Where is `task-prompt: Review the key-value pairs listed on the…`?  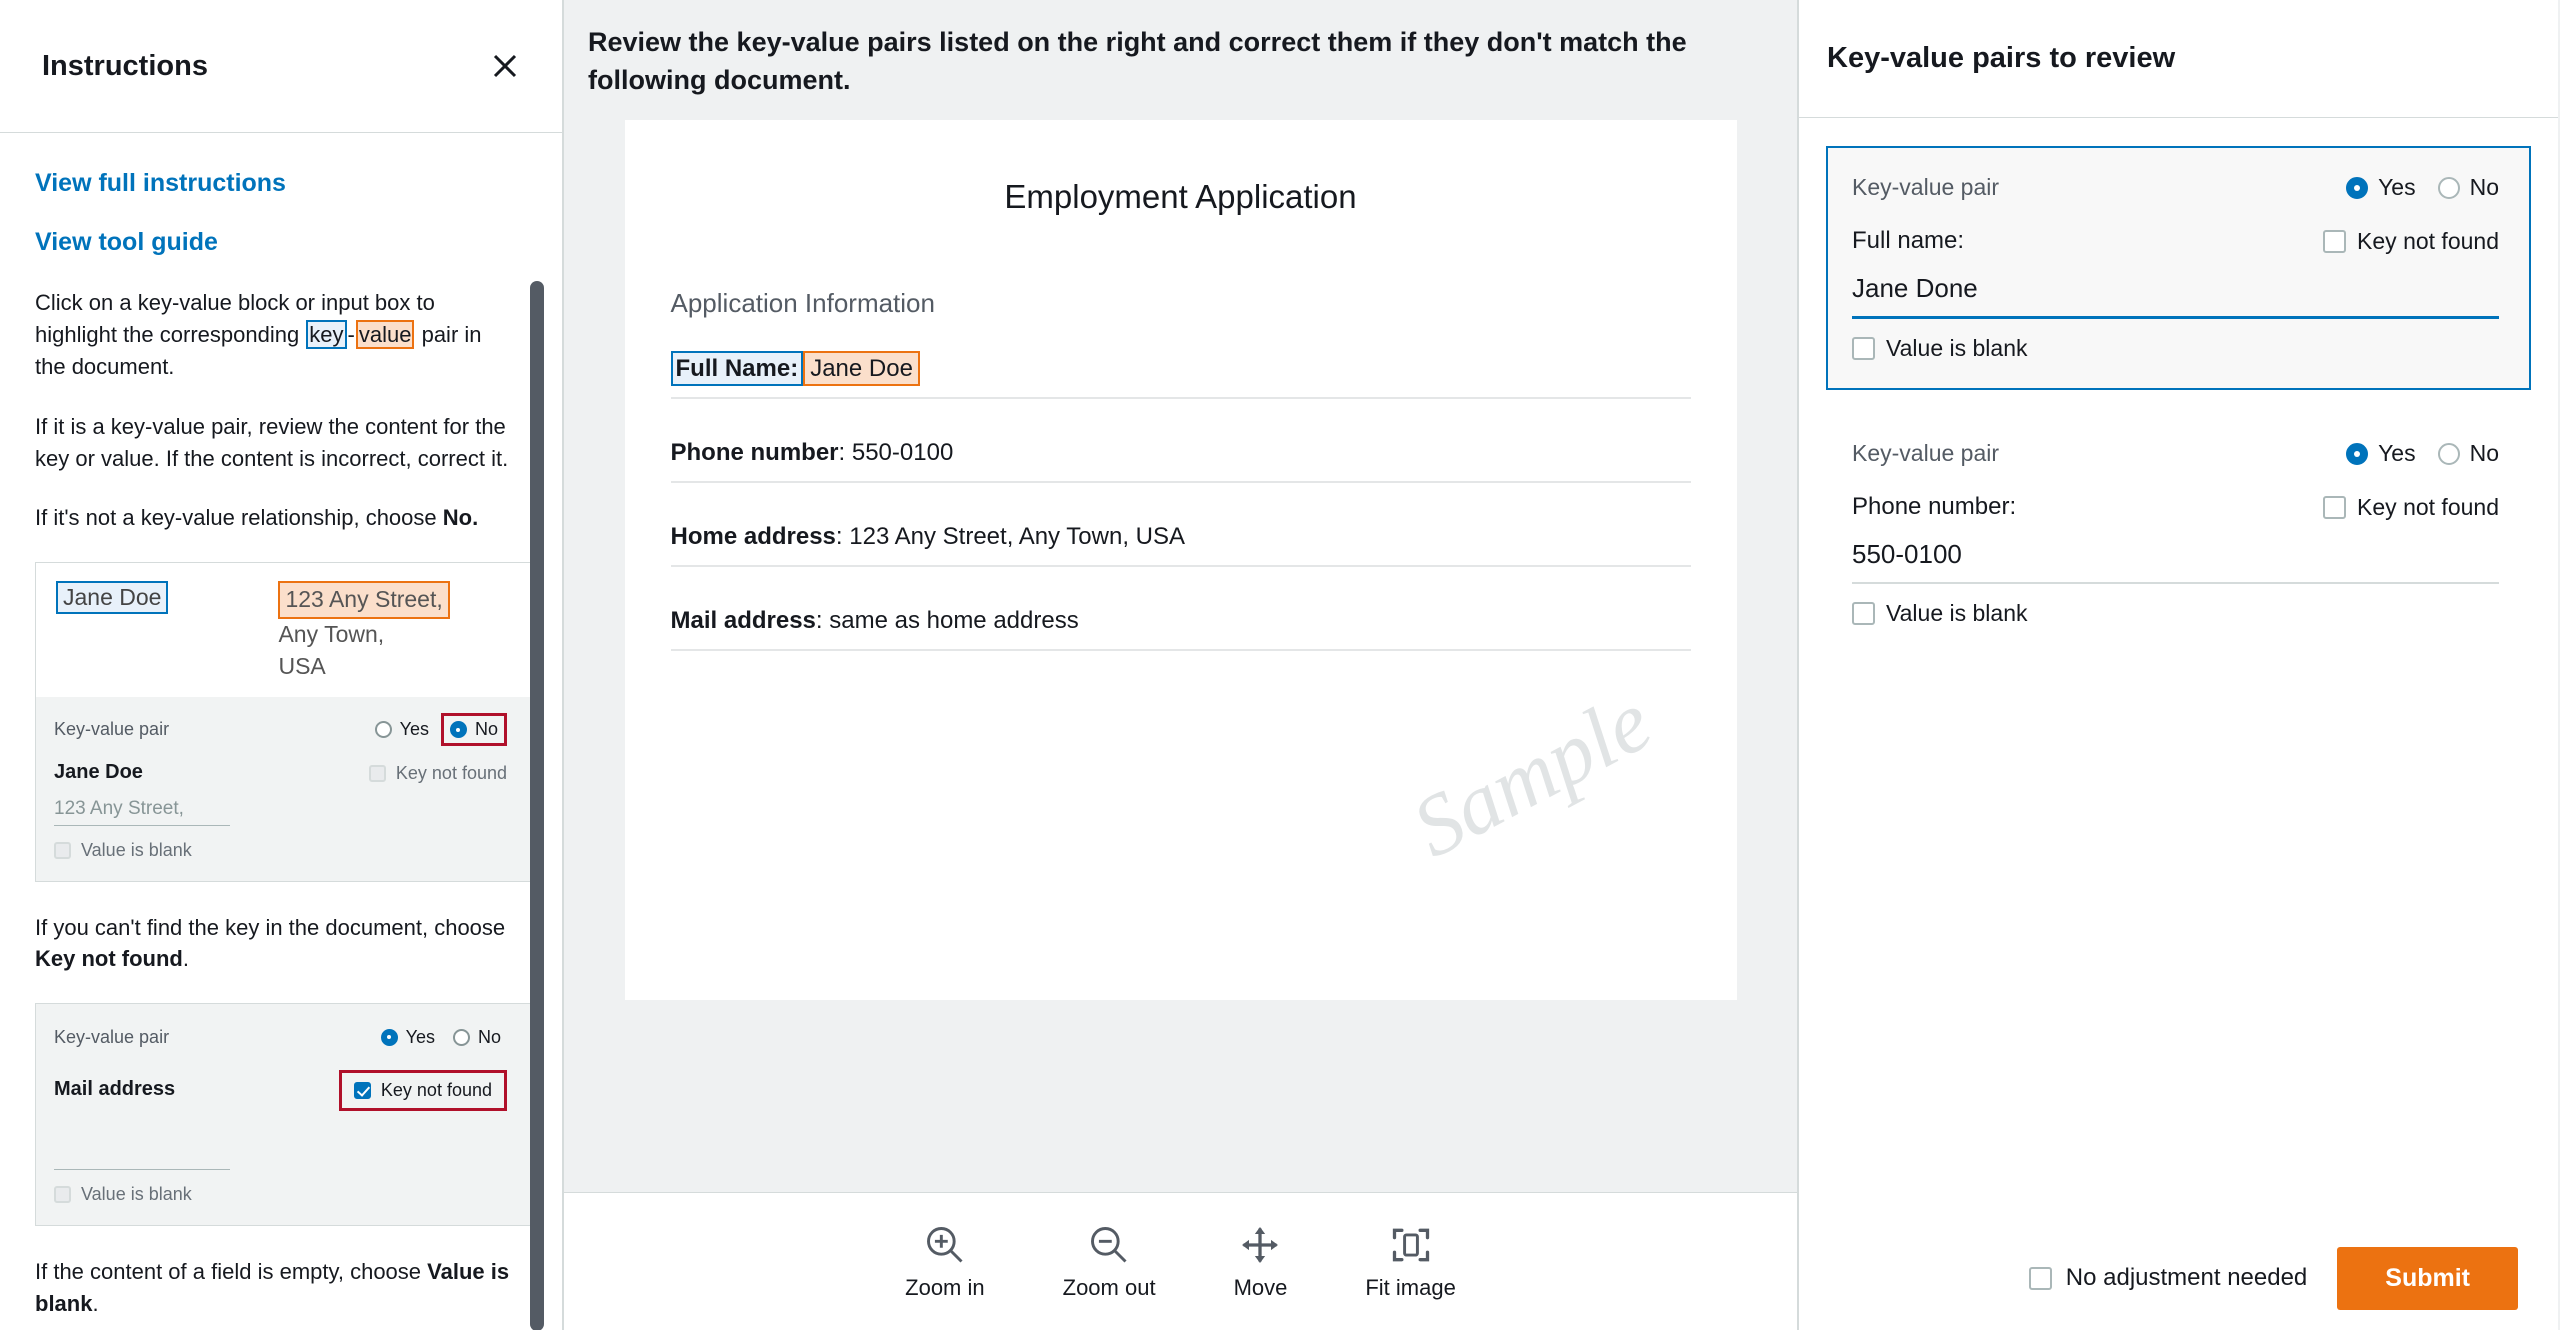 task-prompt: Review the key-value pairs listed on the… is located at coordinates (1137, 61).